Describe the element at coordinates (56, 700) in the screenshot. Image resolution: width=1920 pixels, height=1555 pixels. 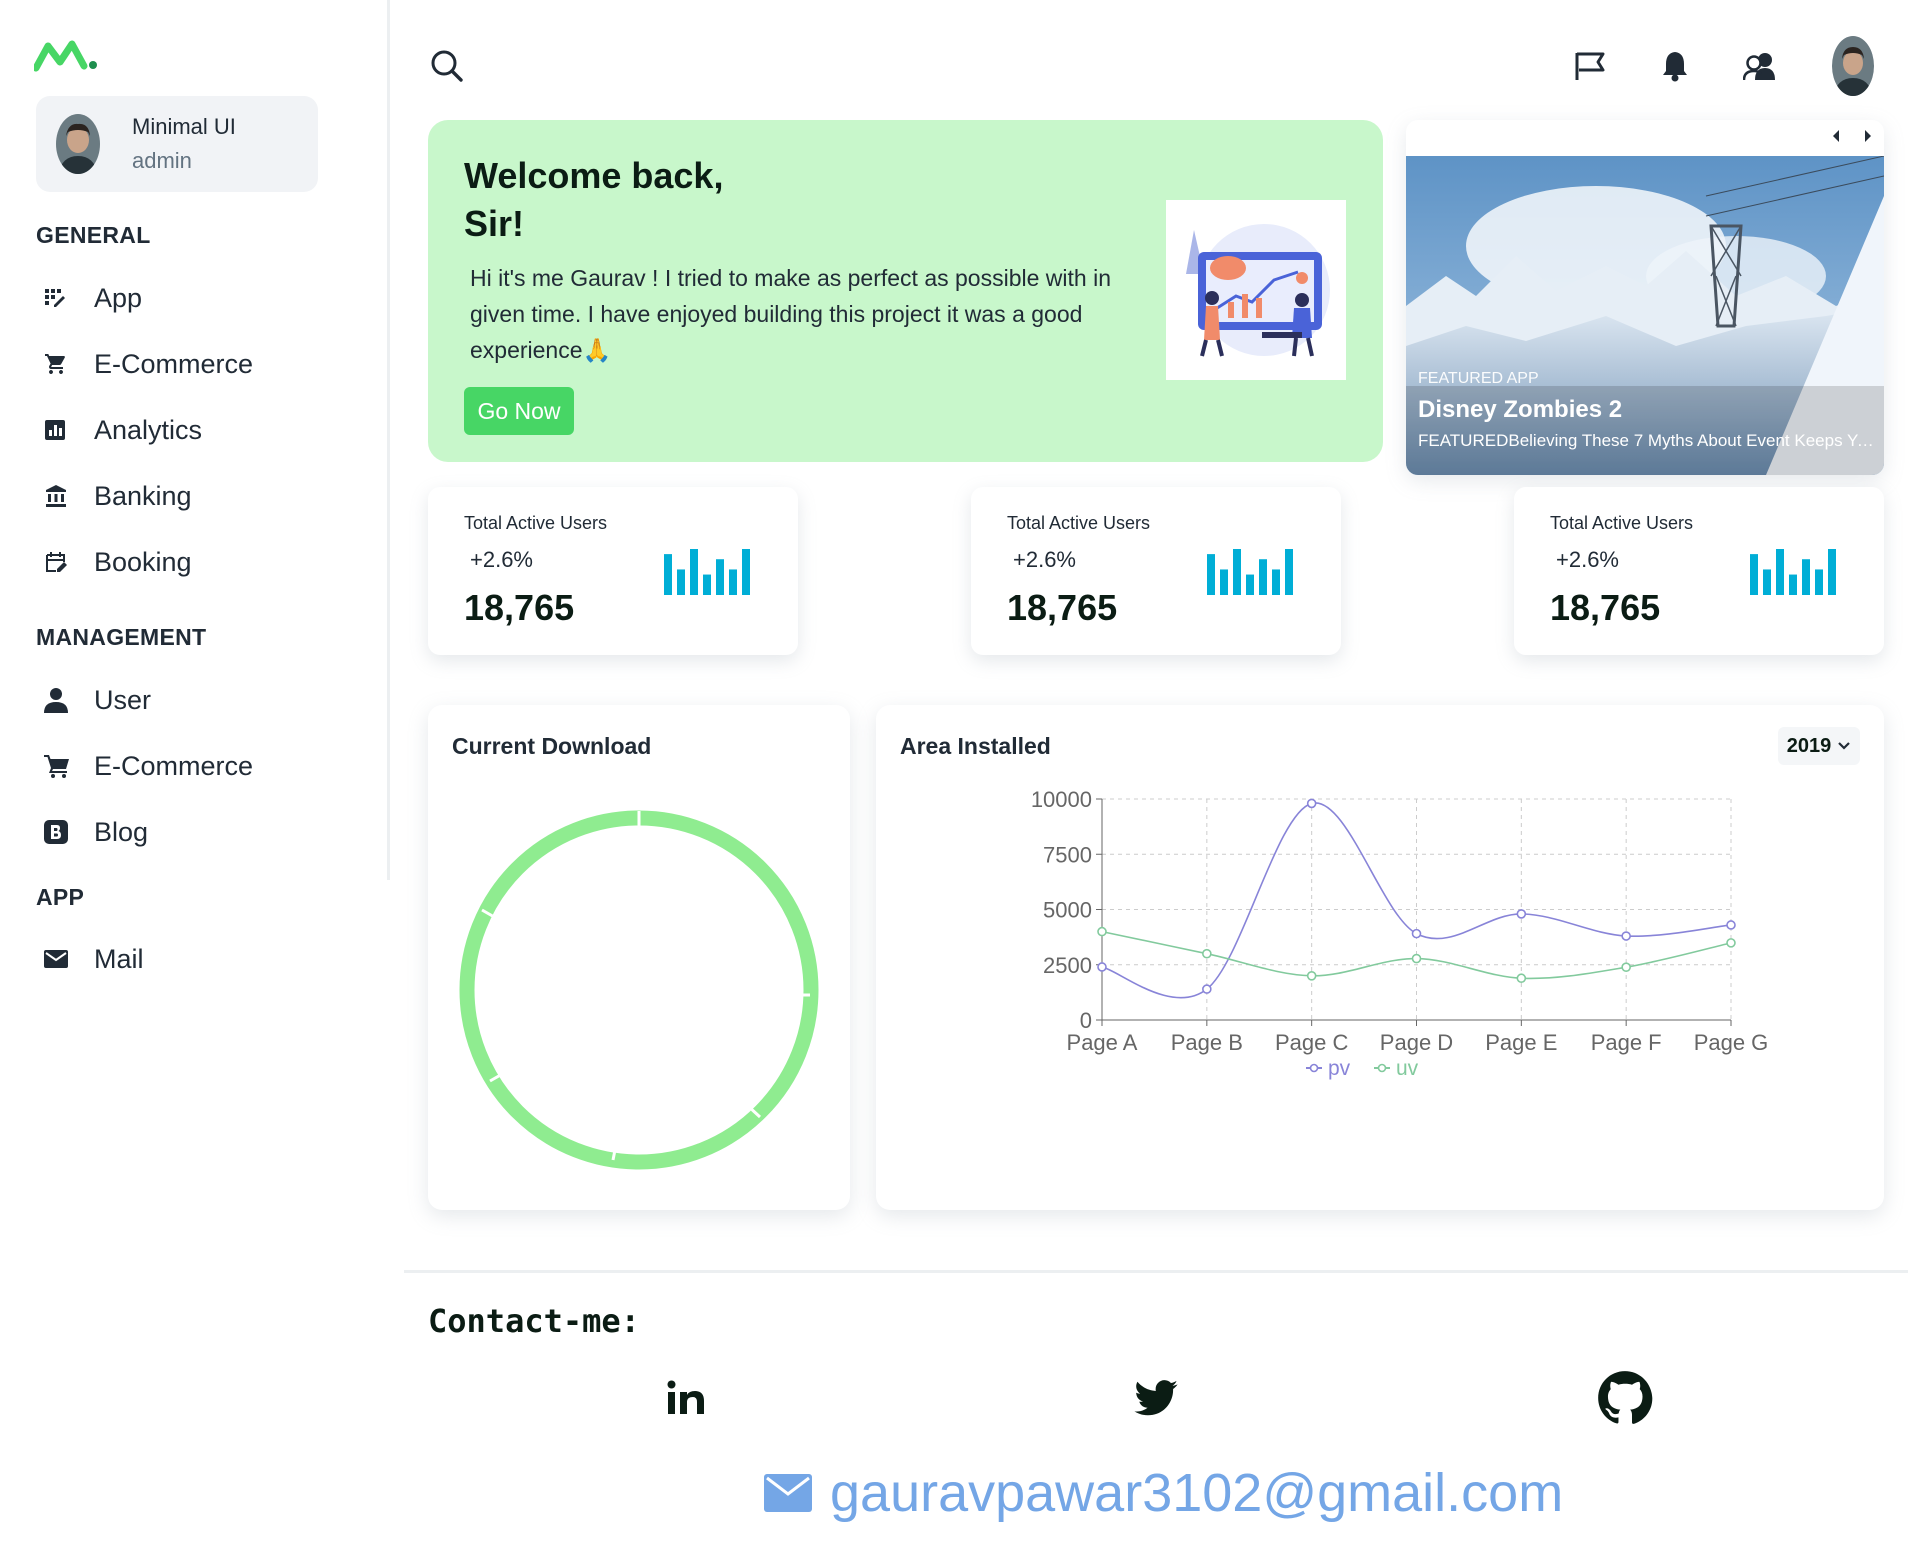
I see `user-icon` at that location.